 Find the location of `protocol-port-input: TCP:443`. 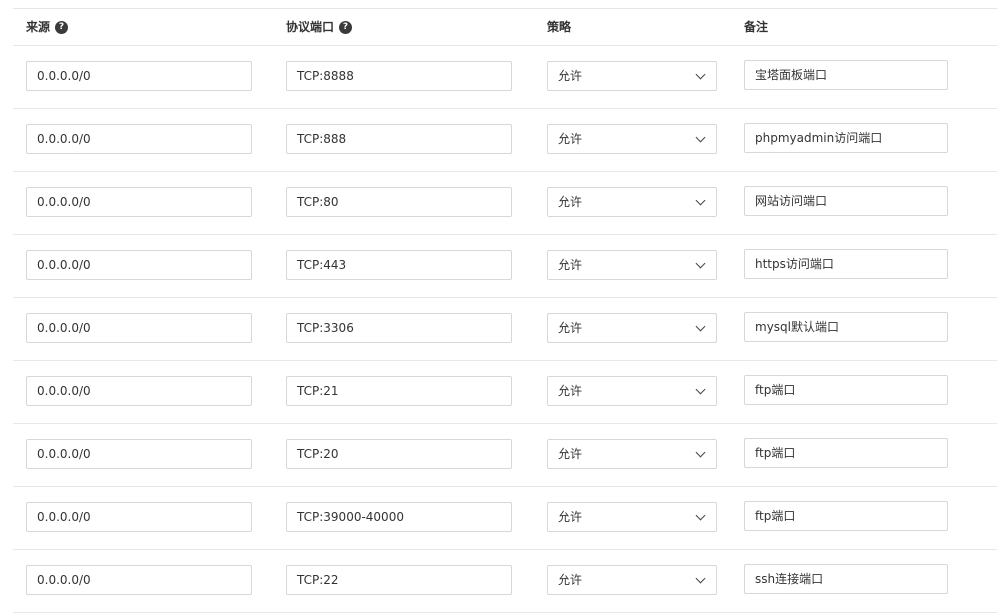

protocol-port-input: TCP:443 is located at coordinates (399, 265).